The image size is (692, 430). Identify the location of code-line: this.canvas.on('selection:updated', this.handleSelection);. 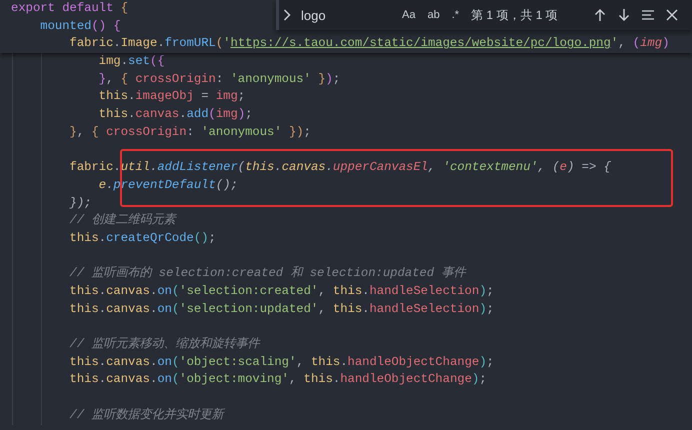
(281, 309).